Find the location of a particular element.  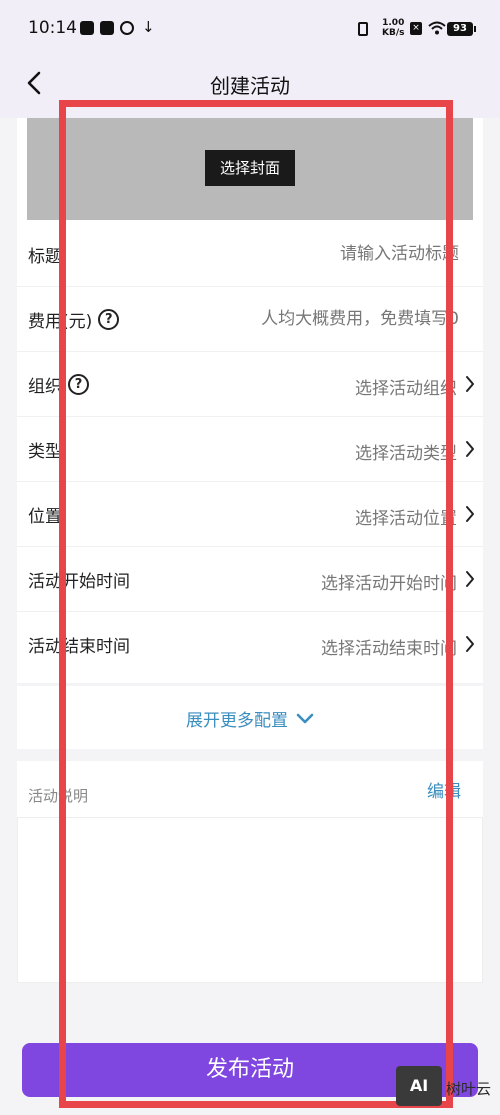

download-icon: ↓ is located at coordinates (148, 27).